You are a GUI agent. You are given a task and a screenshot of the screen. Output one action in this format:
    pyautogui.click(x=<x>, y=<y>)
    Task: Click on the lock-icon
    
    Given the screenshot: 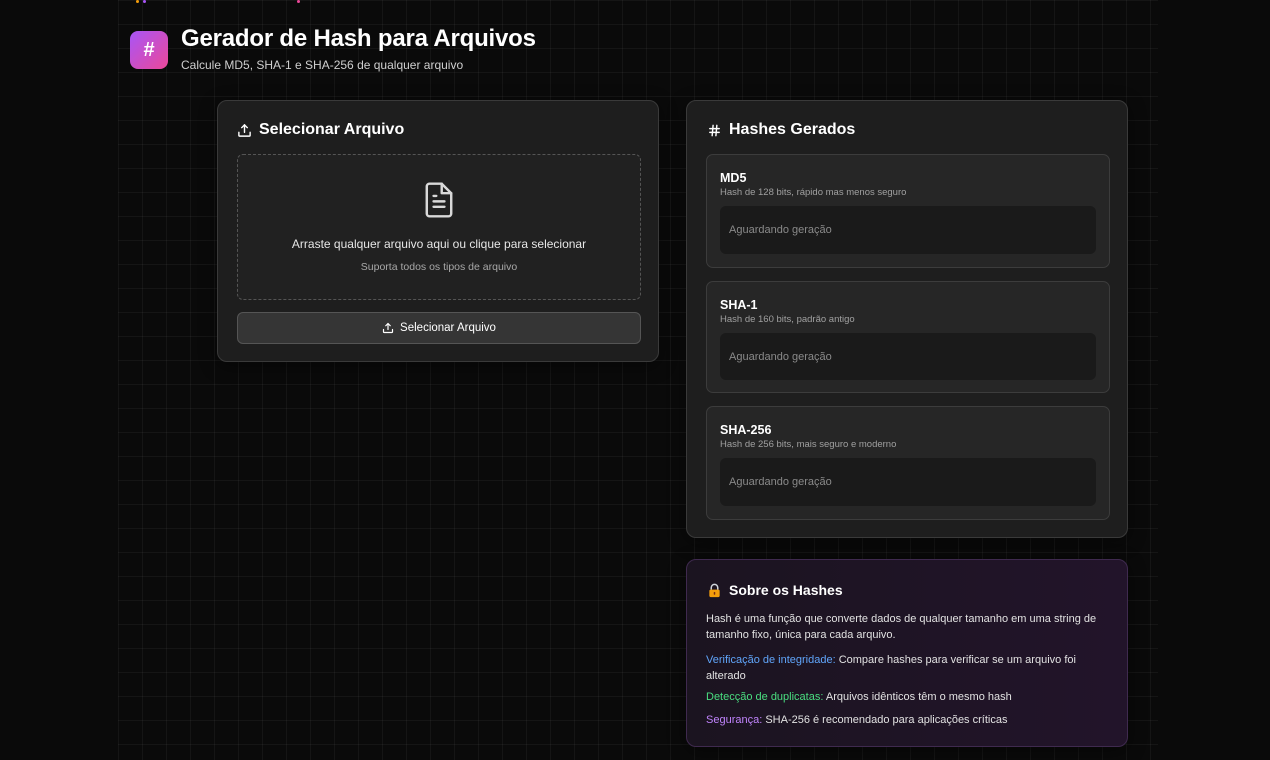 What is the action you would take?
    pyautogui.click(x=714, y=590)
    